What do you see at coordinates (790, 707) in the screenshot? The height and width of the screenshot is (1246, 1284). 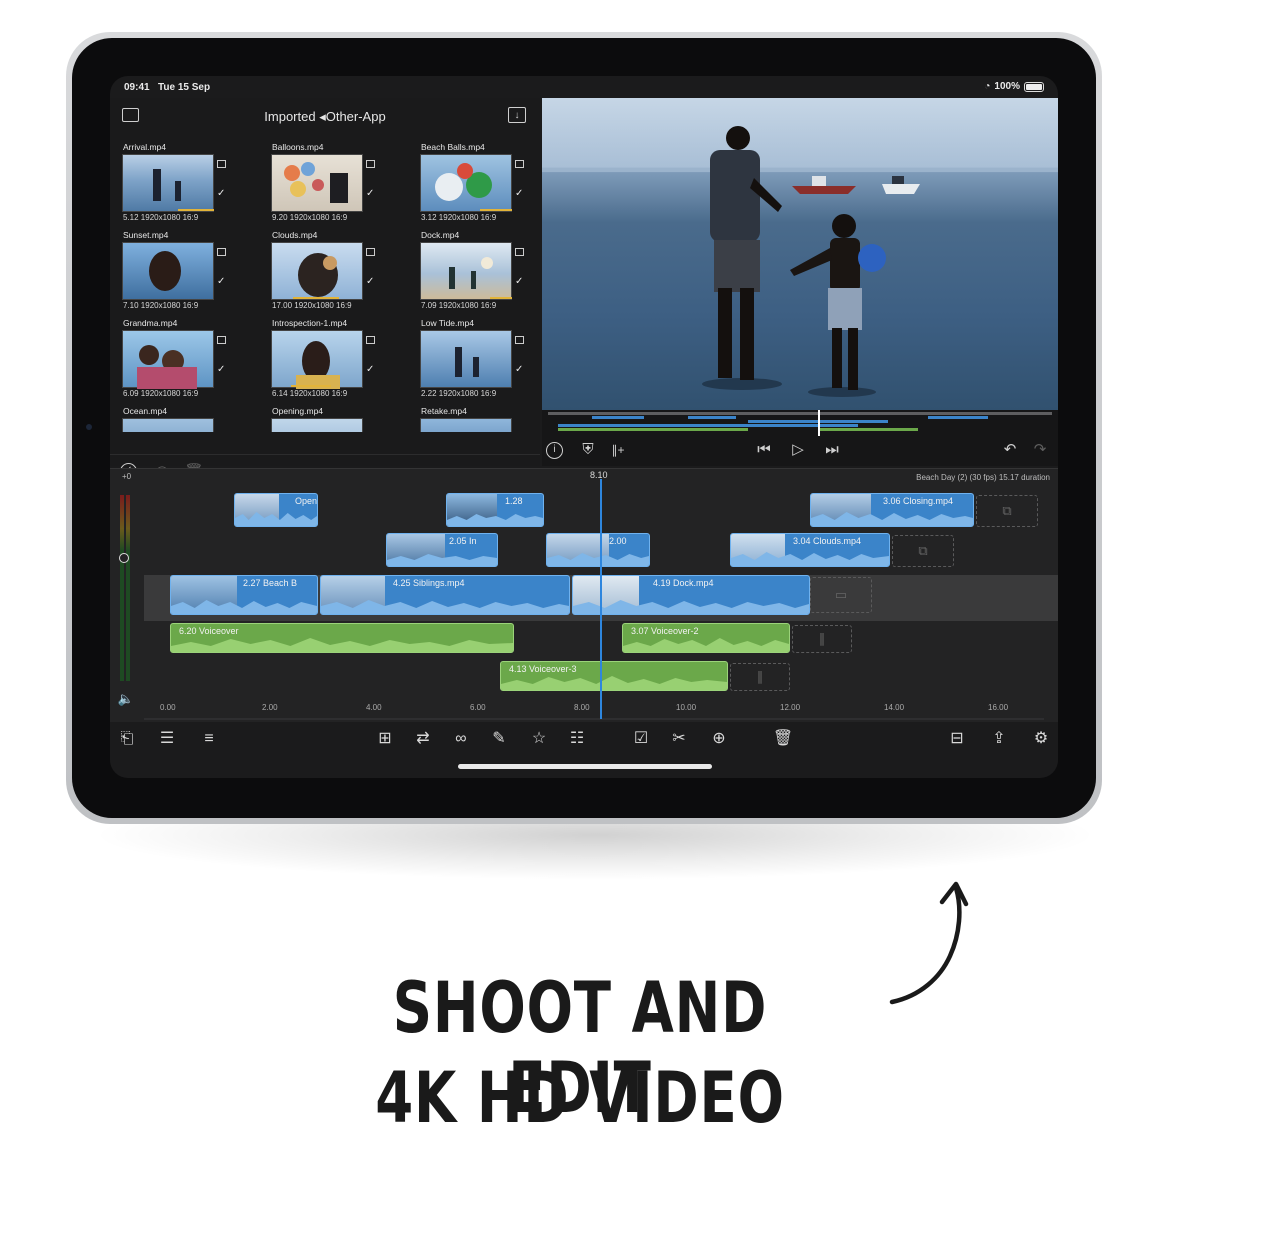 I see `ruler-label: 12.00` at bounding box center [790, 707].